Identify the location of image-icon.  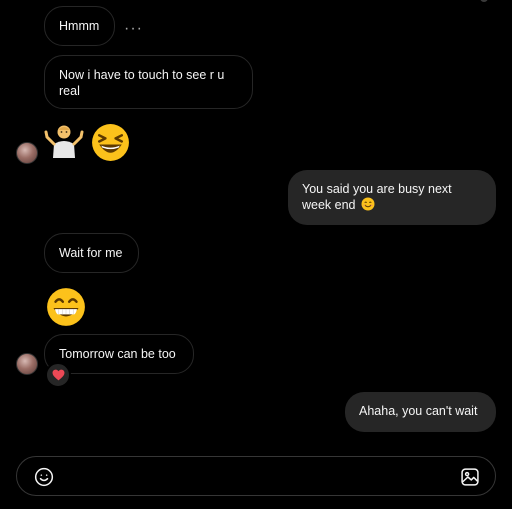
(470, 477).